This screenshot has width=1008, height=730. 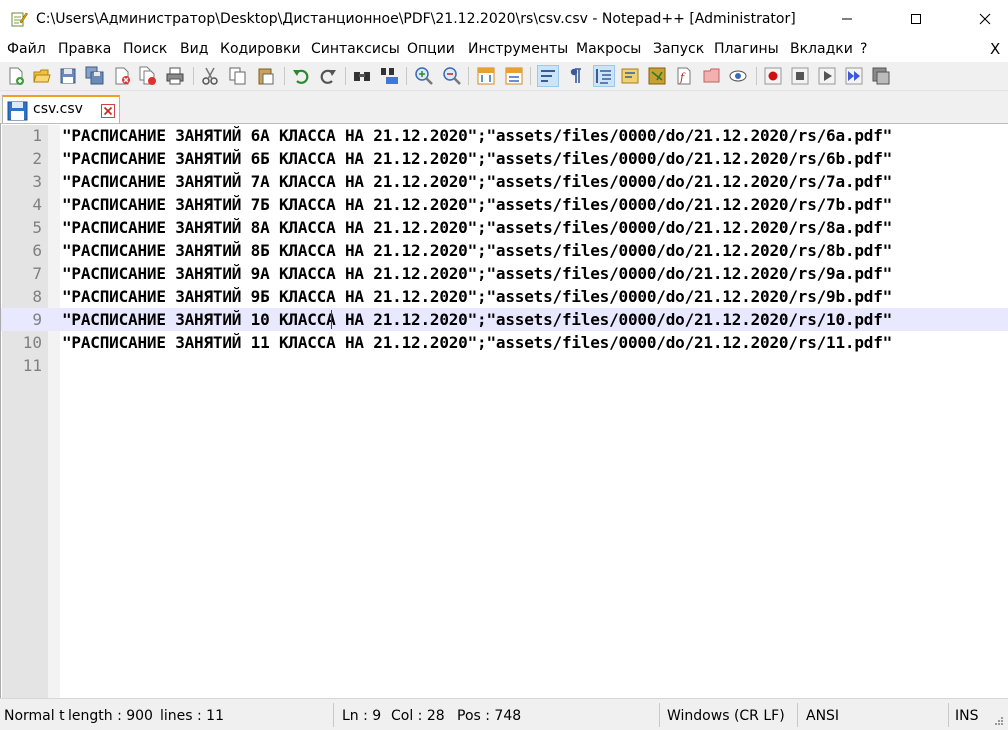 What do you see at coordinates (800, 76) in the screenshot?
I see `stop-record-icon` at bounding box center [800, 76].